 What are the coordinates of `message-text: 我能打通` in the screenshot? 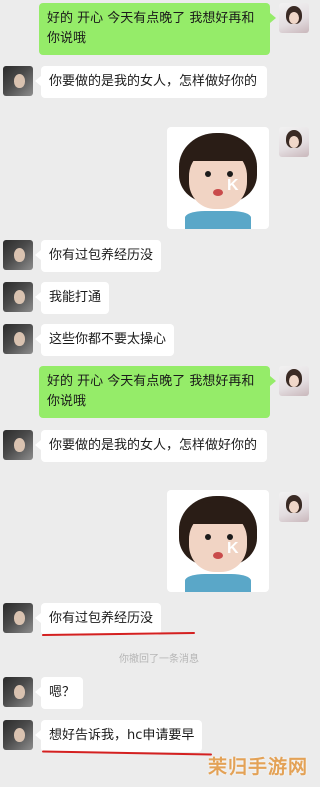 It's located at (75, 297).